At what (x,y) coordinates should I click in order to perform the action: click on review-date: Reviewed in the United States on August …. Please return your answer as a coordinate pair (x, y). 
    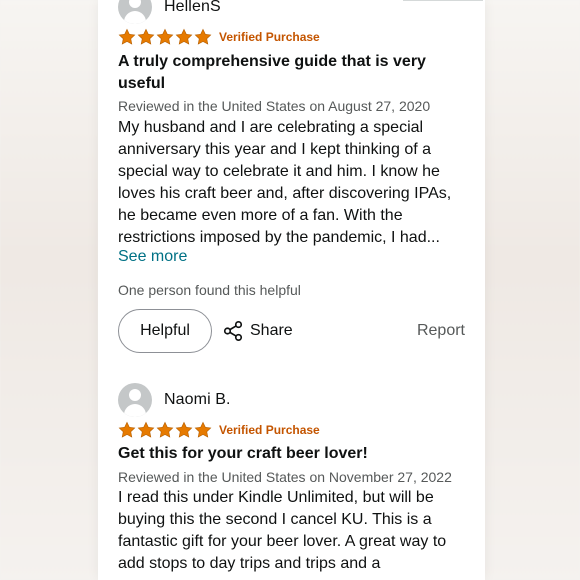
    Looking at the image, I should click on (274, 106).